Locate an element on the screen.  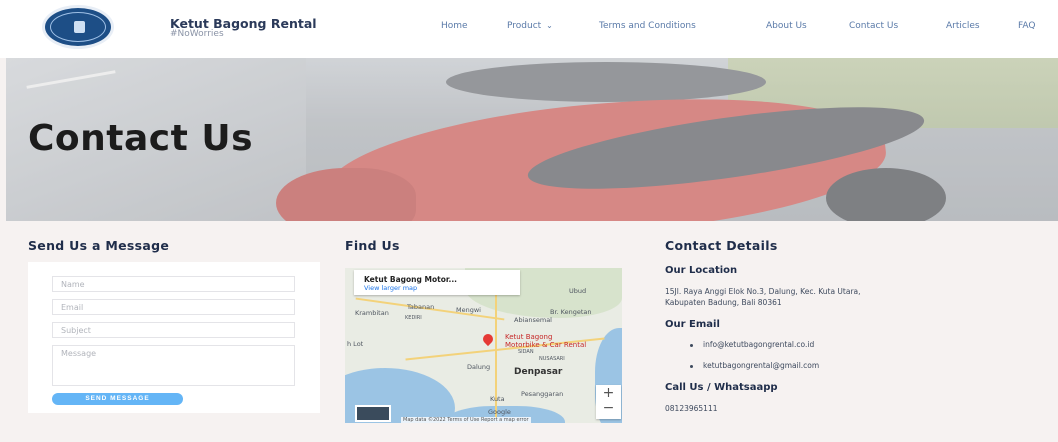
map-zoom-control: + − is located at coordinates (608, 402).